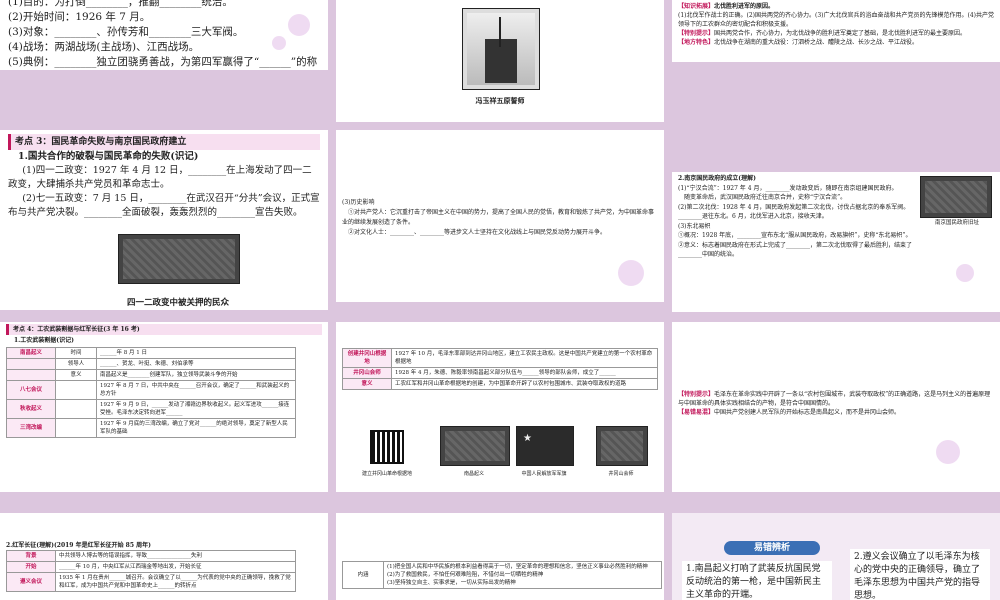  I want to click on photo-nanjing-building, so click(956, 197).